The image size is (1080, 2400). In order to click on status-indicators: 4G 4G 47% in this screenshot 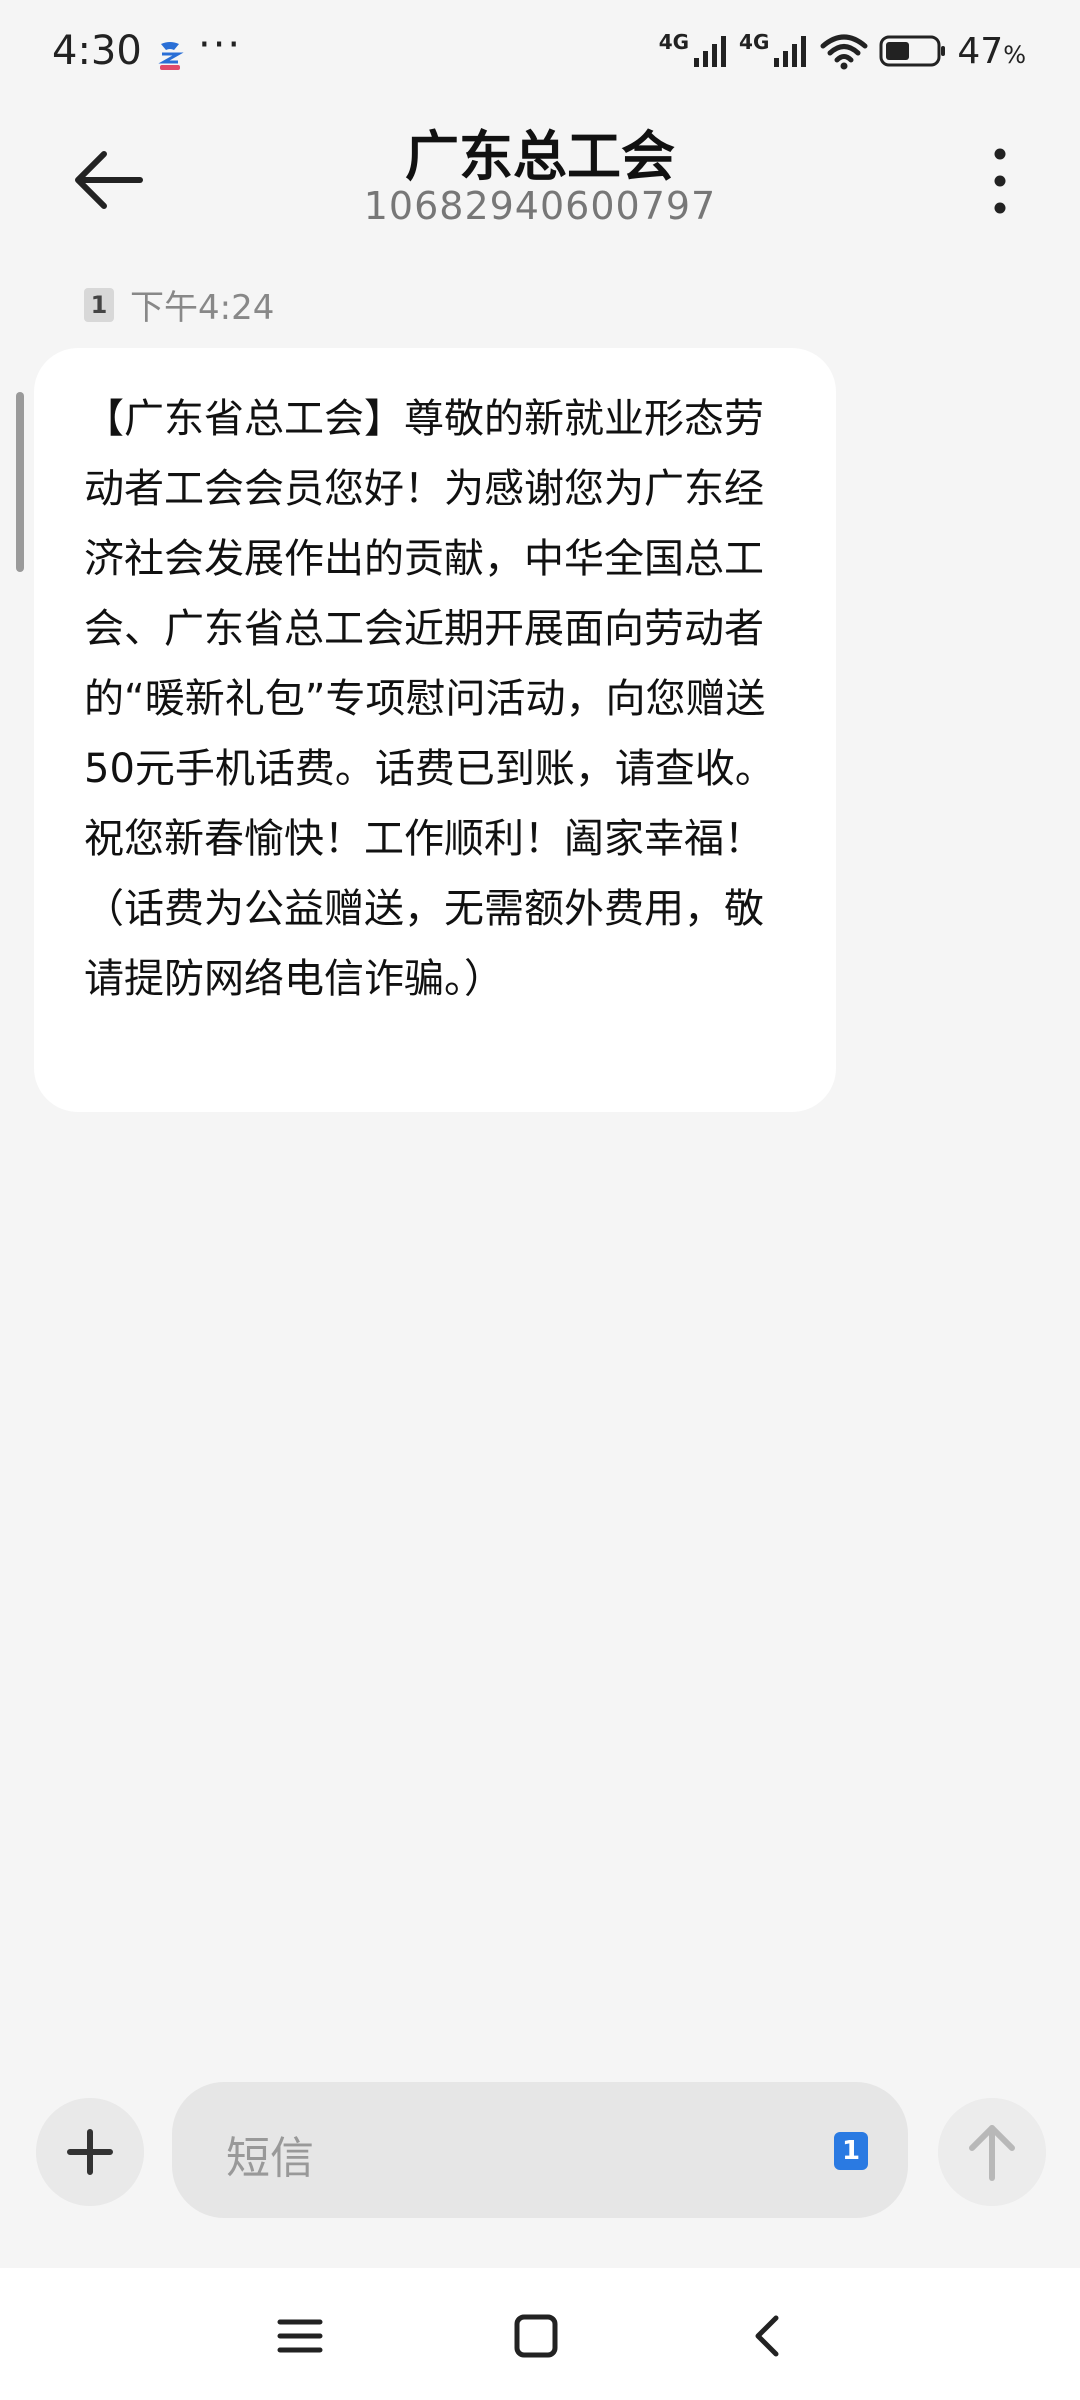, I will do `click(842, 51)`.